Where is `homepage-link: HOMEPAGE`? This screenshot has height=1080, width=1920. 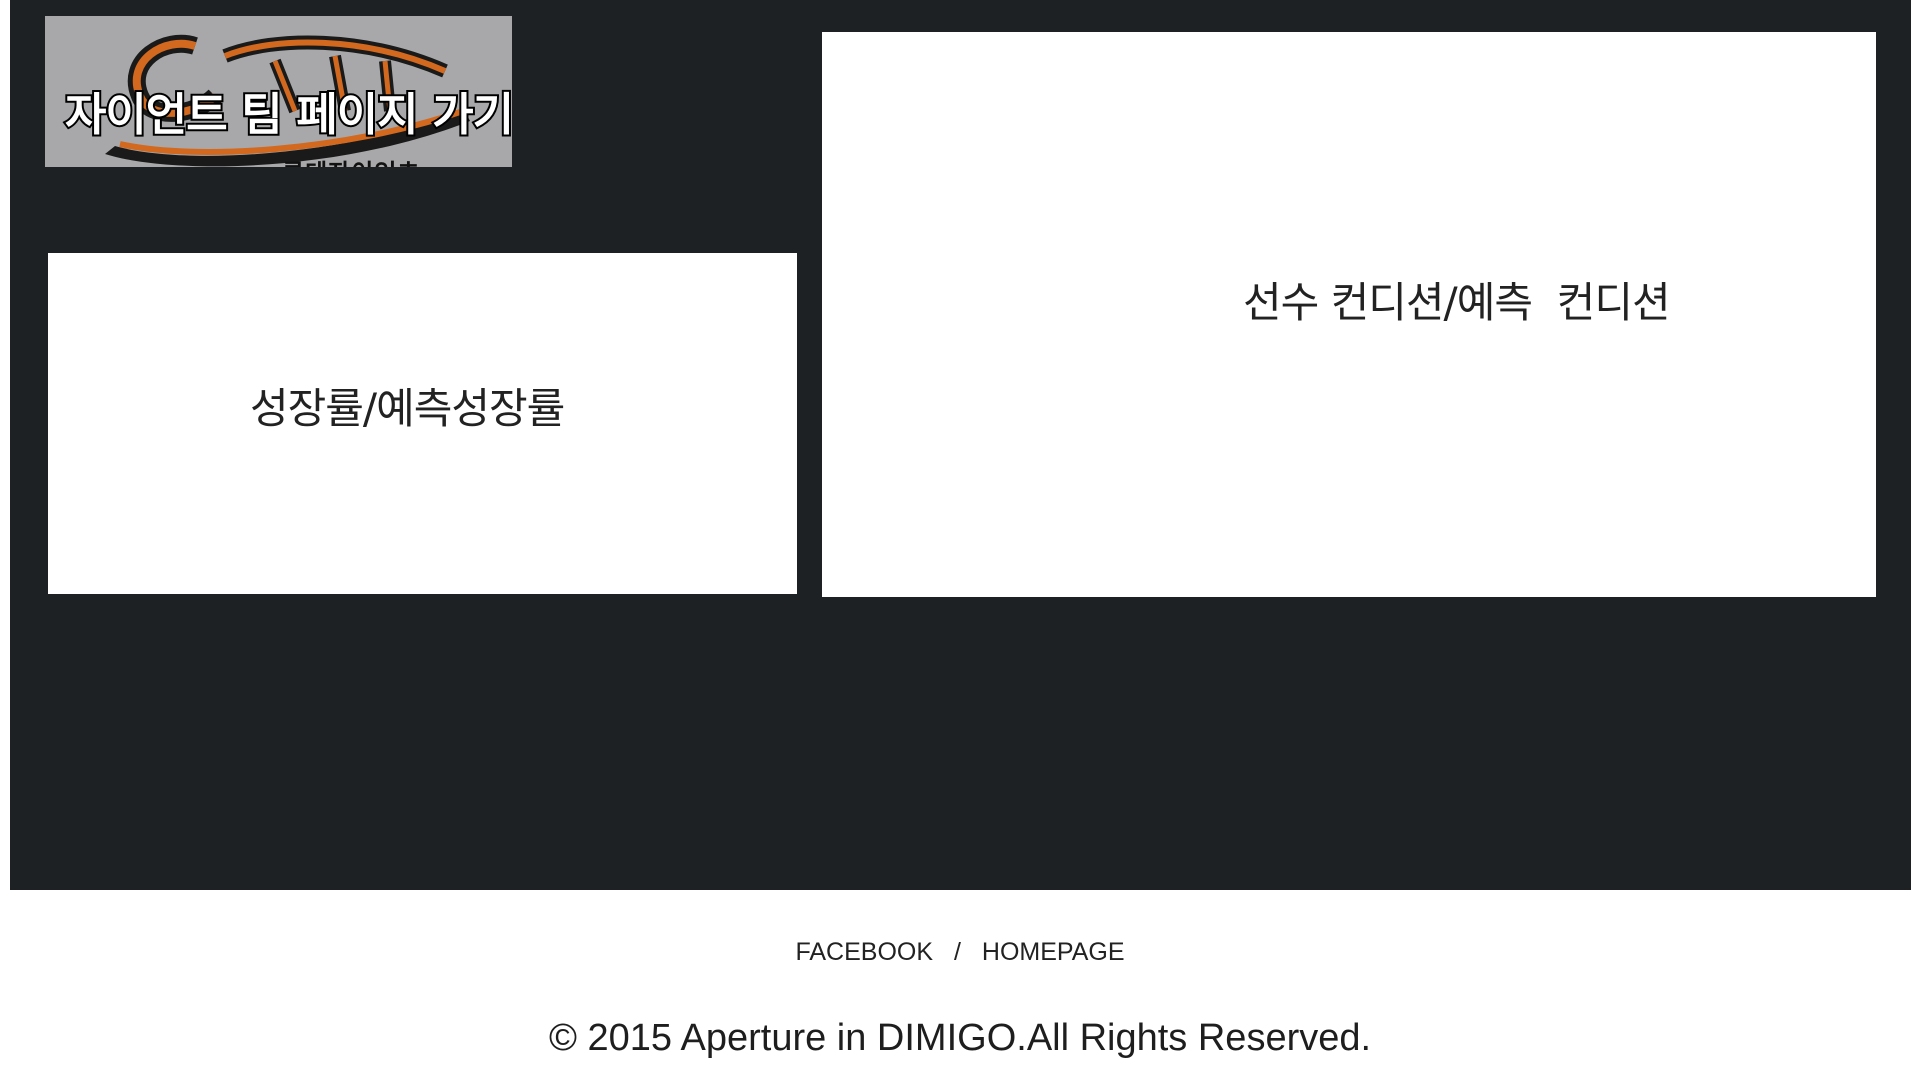
homepage-link: HOMEPAGE is located at coordinates (1053, 952).